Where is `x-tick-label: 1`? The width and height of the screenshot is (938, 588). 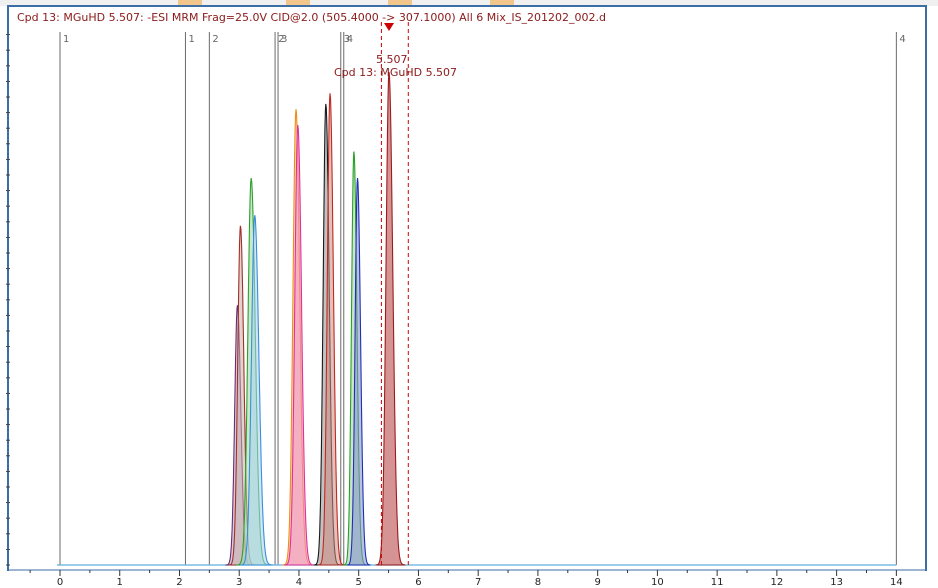 x-tick-label: 1 is located at coordinates (120, 582).